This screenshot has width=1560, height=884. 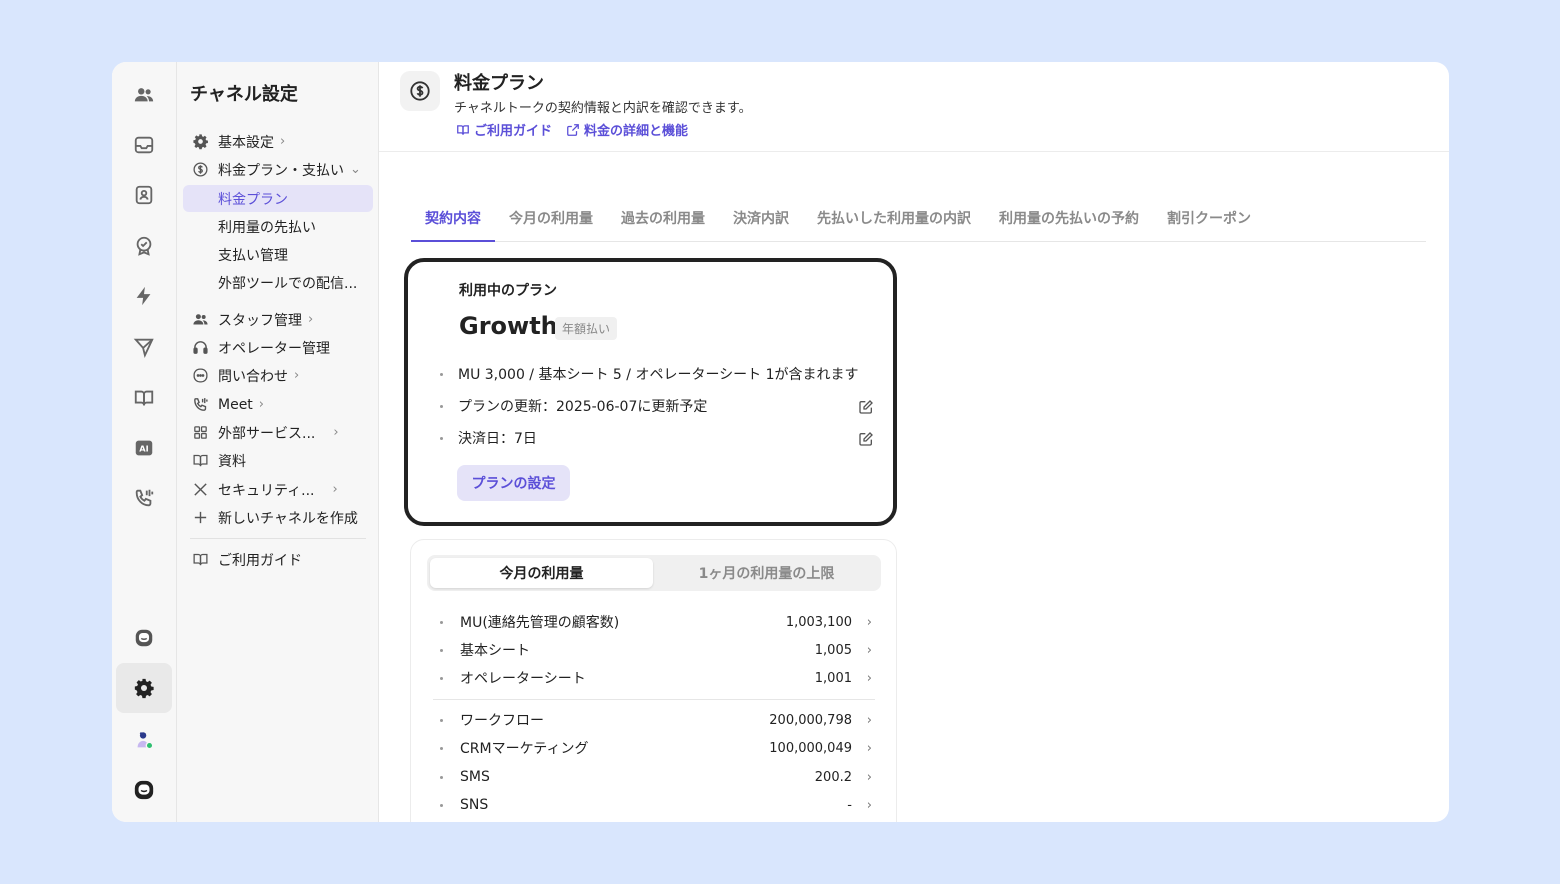 I want to click on book-icon, so click(x=200, y=460).